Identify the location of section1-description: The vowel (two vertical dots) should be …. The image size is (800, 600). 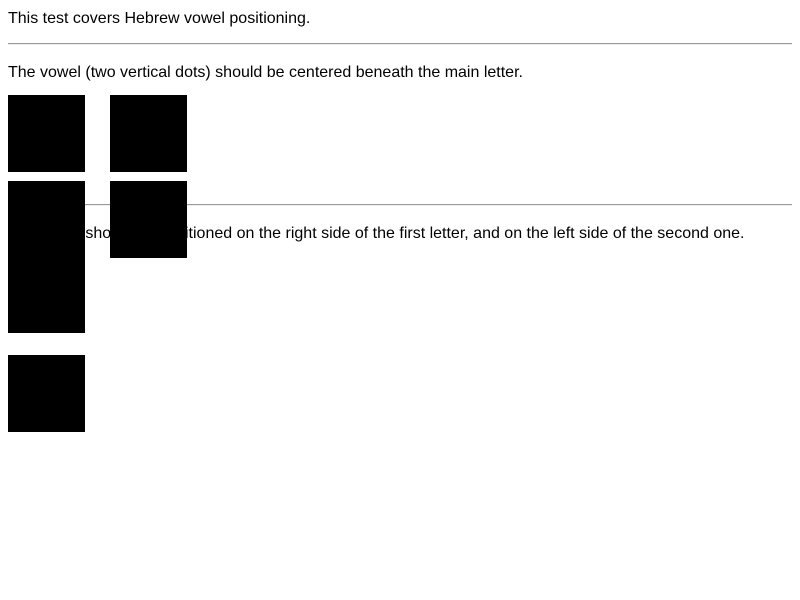
(265, 72).